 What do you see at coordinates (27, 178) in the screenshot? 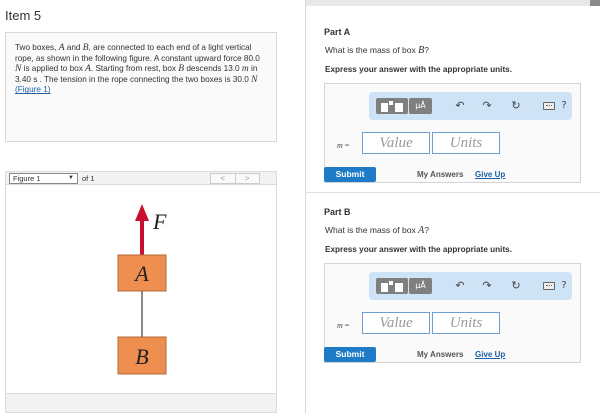
I see `figure-select-value: Figure 1` at bounding box center [27, 178].